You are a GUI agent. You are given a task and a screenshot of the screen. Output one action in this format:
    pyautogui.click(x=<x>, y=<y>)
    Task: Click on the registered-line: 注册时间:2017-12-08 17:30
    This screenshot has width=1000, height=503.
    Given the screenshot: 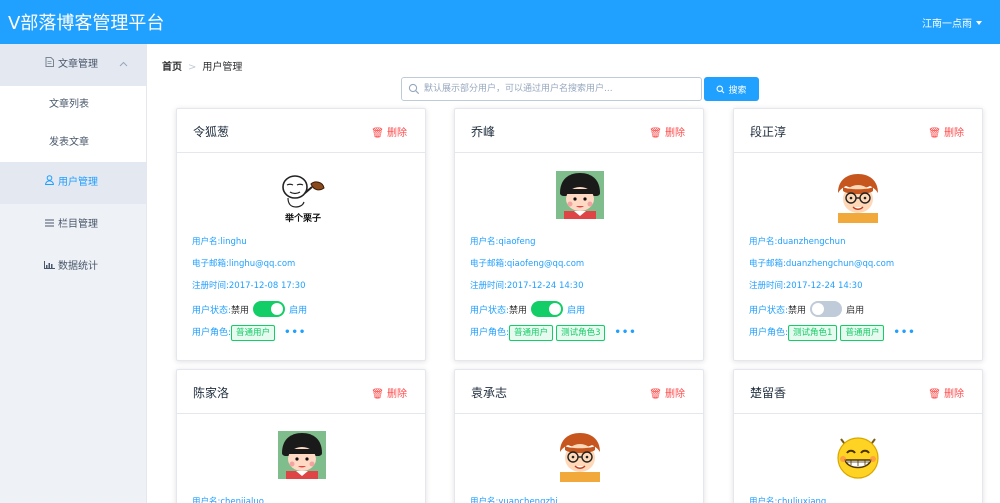 What is the action you would take?
    pyautogui.click(x=248, y=285)
    